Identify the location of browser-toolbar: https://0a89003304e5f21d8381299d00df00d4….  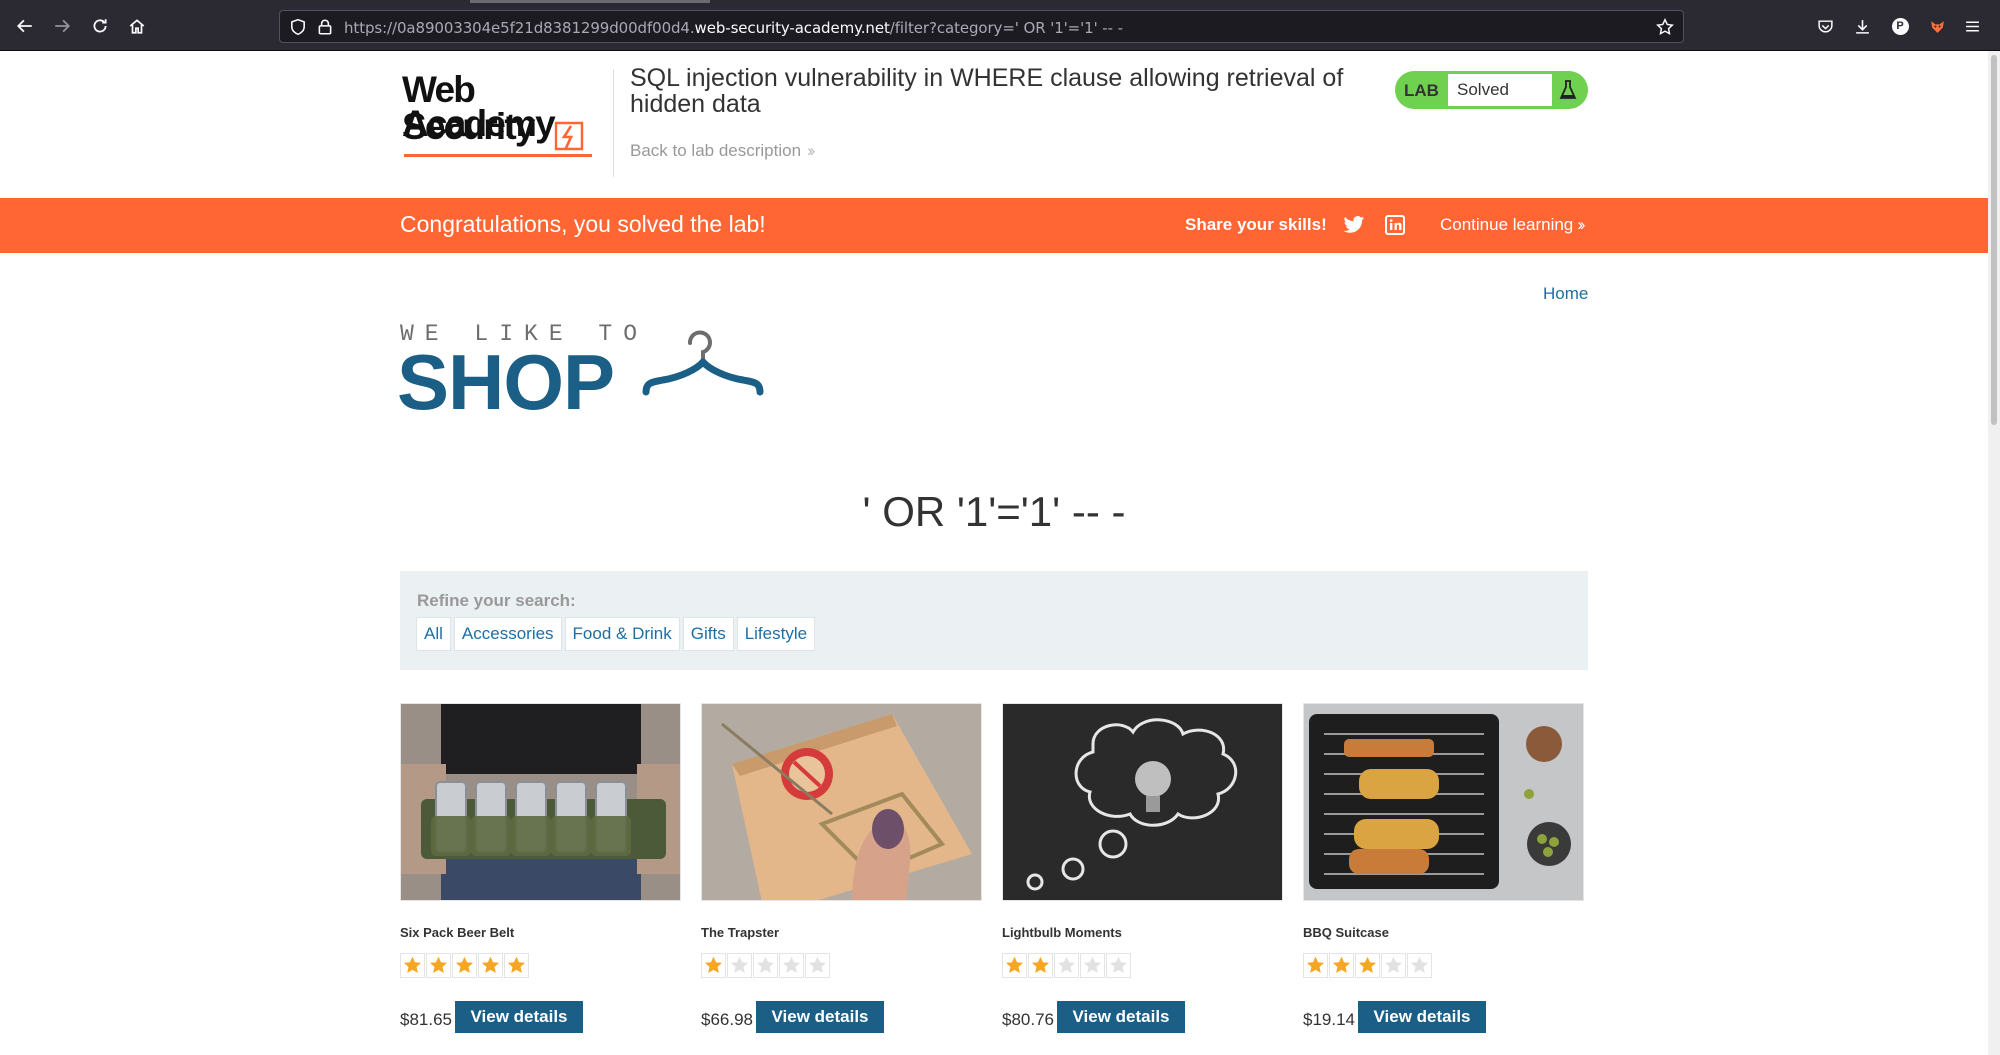
(1000, 25).